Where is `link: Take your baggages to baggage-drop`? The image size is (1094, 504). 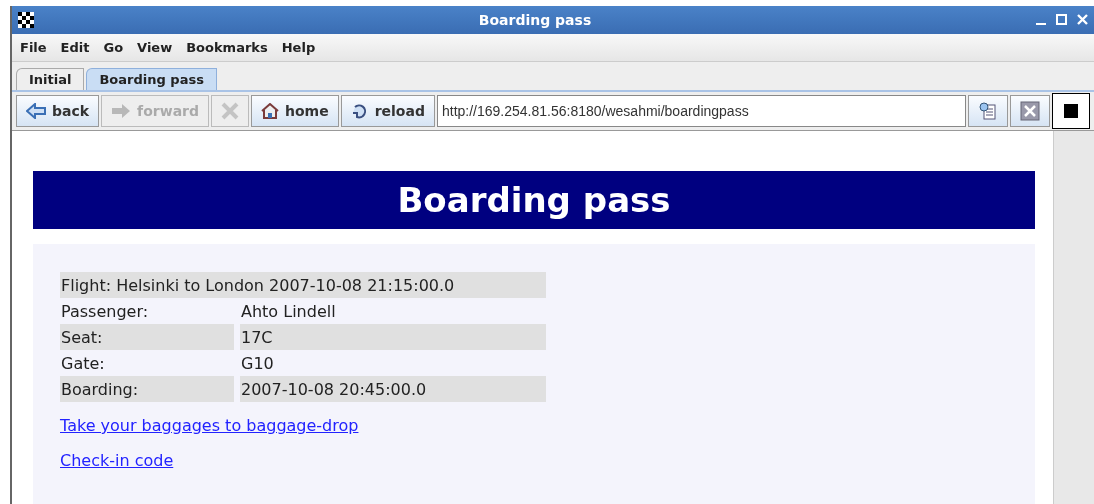
link: Take your baggages to baggage-drop is located at coordinates (209, 425).